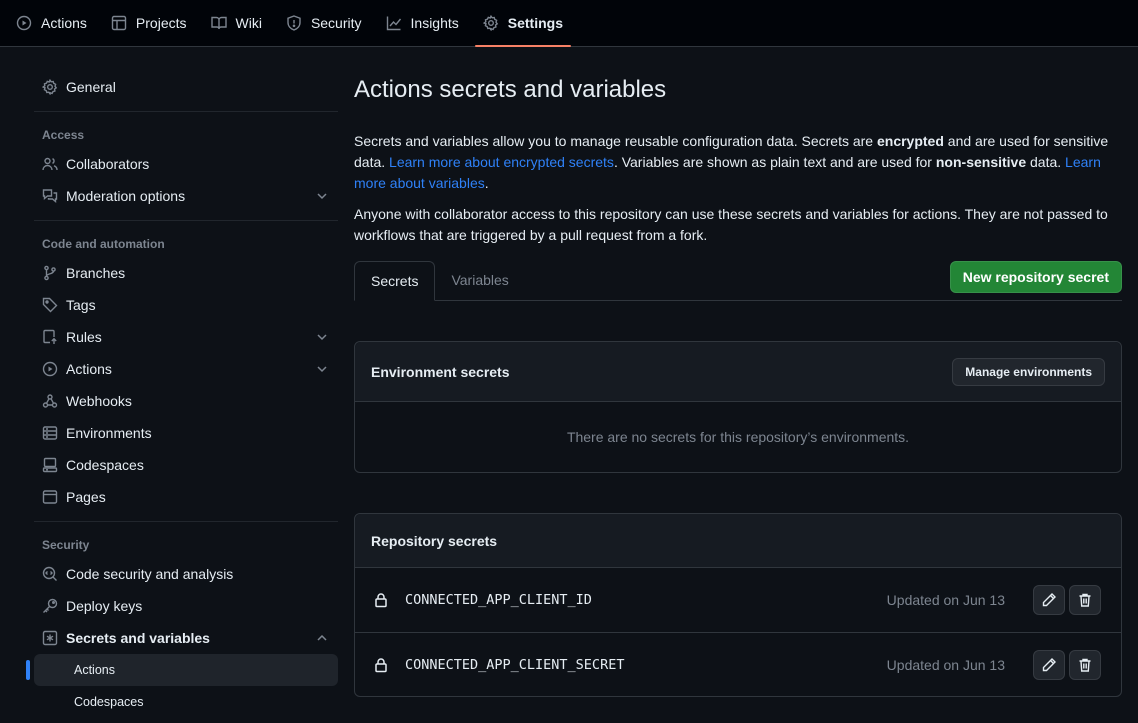  Describe the element at coordinates (182, 87) in the screenshot. I see `sidebar-item-general: General` at that location.